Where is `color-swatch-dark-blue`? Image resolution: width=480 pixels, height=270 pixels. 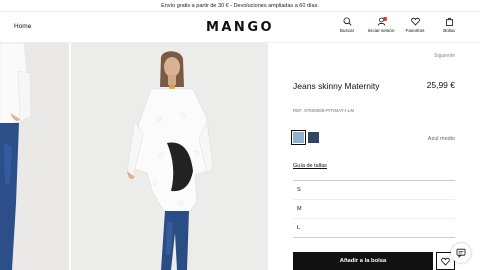
color-swatch-dark-blue is located at coordinates (313, 137).